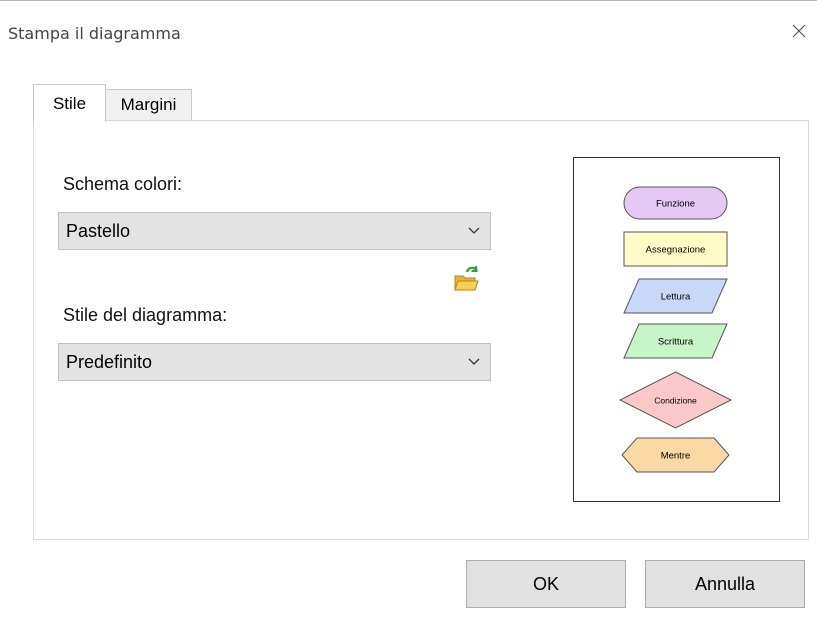 Image resolution: width=817 pixels, height=628 pixels. I want to click on preview-label-lettura: Lettura, so click(676, 297).